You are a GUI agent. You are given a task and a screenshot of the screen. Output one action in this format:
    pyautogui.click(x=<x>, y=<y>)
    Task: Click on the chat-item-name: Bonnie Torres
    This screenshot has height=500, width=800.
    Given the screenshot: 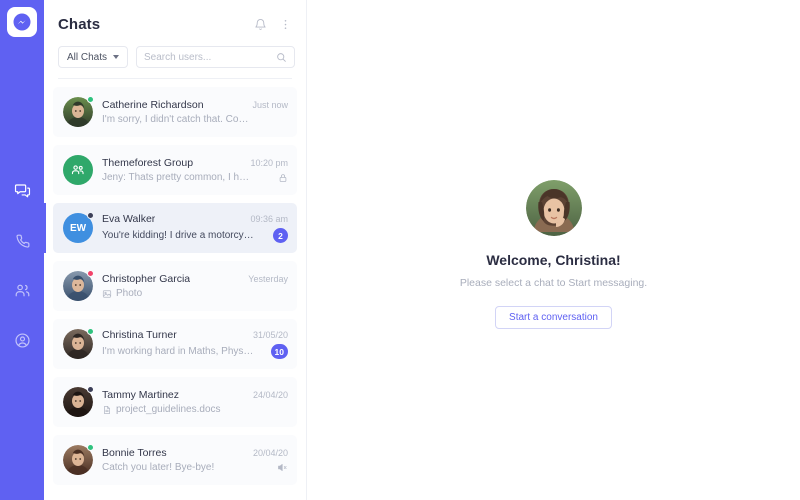 What is the action you would take?
    pyautogui.click(x=134, y=453)
    